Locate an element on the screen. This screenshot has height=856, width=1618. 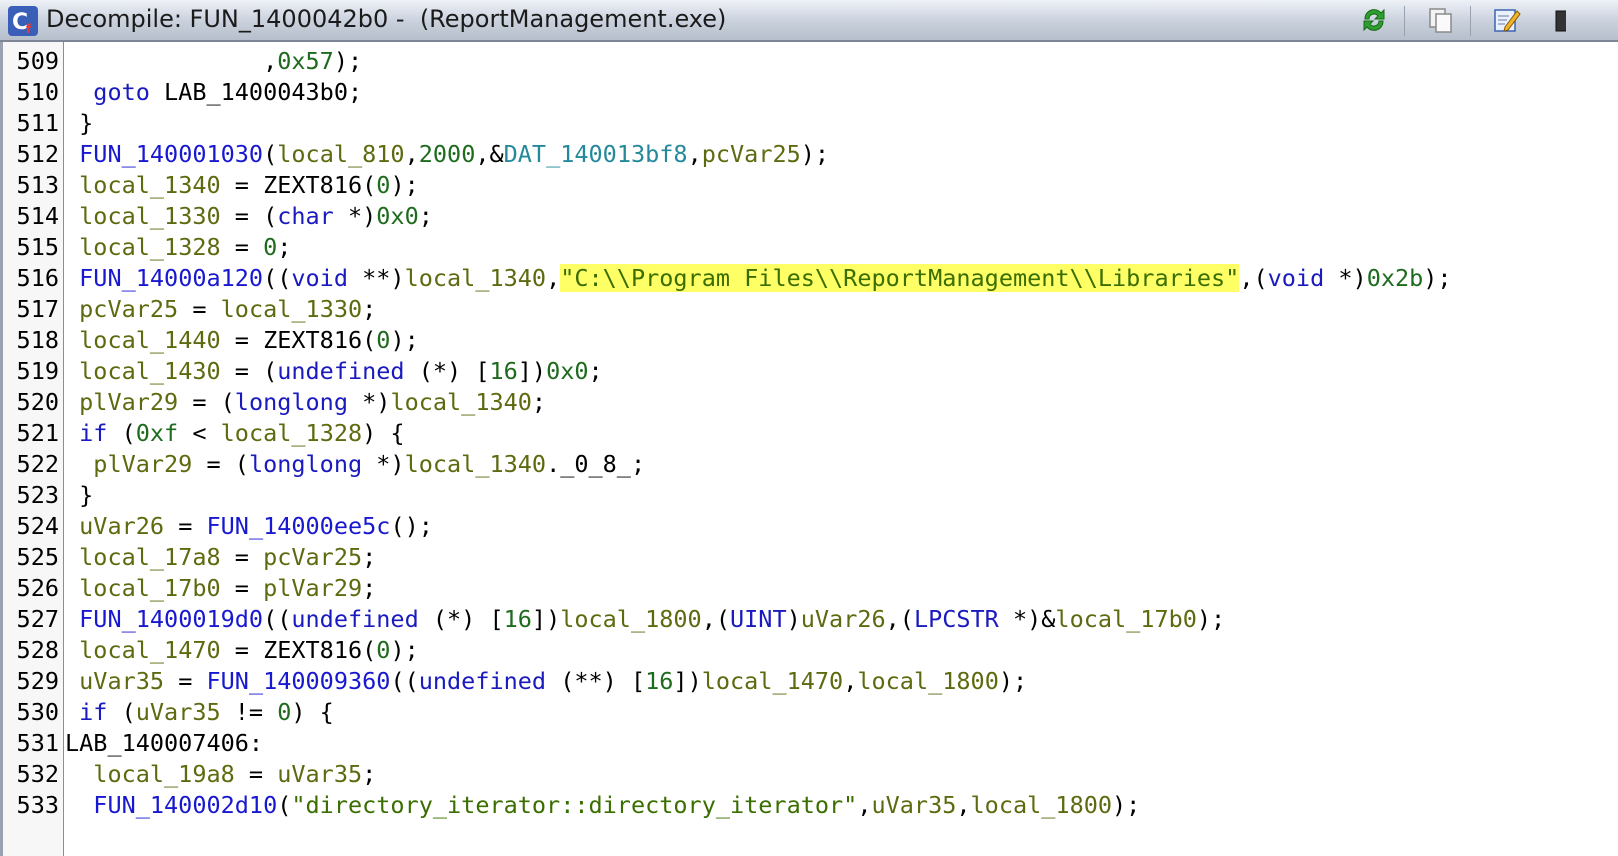
code-text: if (0xf < local_1328) { is located at coordinates (234, 433).